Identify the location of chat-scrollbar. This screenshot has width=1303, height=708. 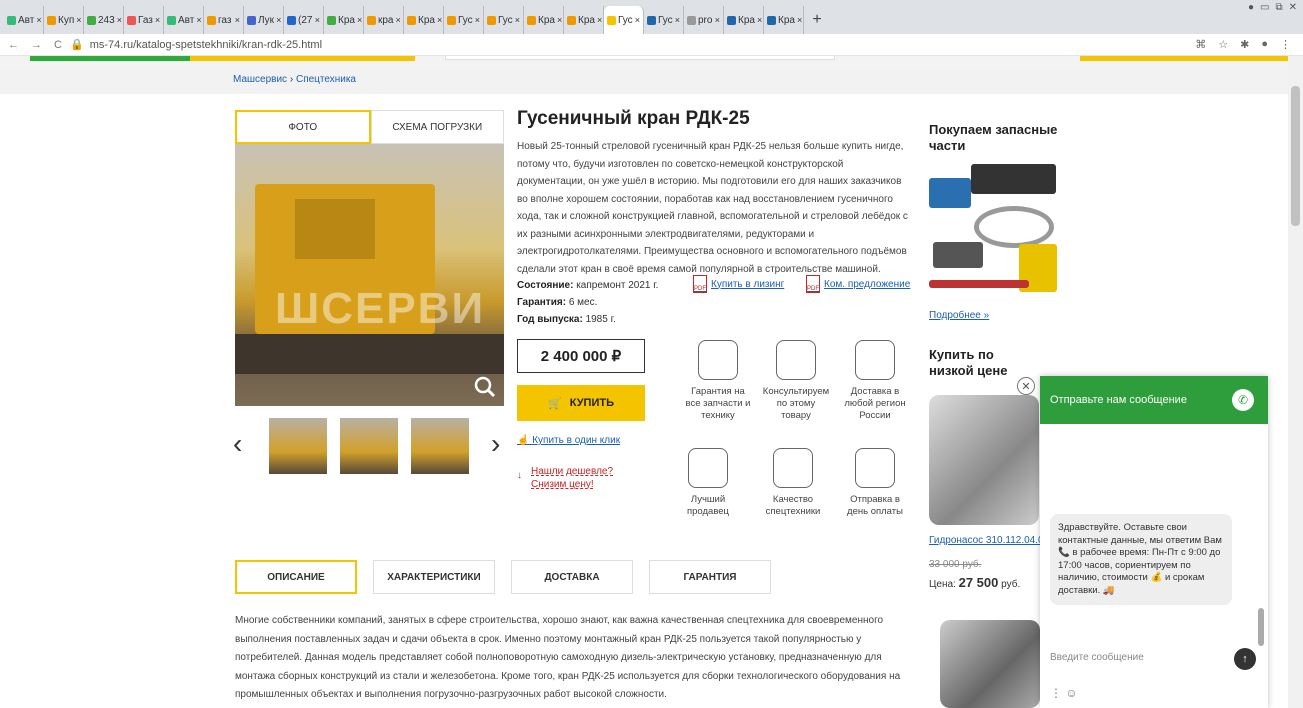
(1261, 627).